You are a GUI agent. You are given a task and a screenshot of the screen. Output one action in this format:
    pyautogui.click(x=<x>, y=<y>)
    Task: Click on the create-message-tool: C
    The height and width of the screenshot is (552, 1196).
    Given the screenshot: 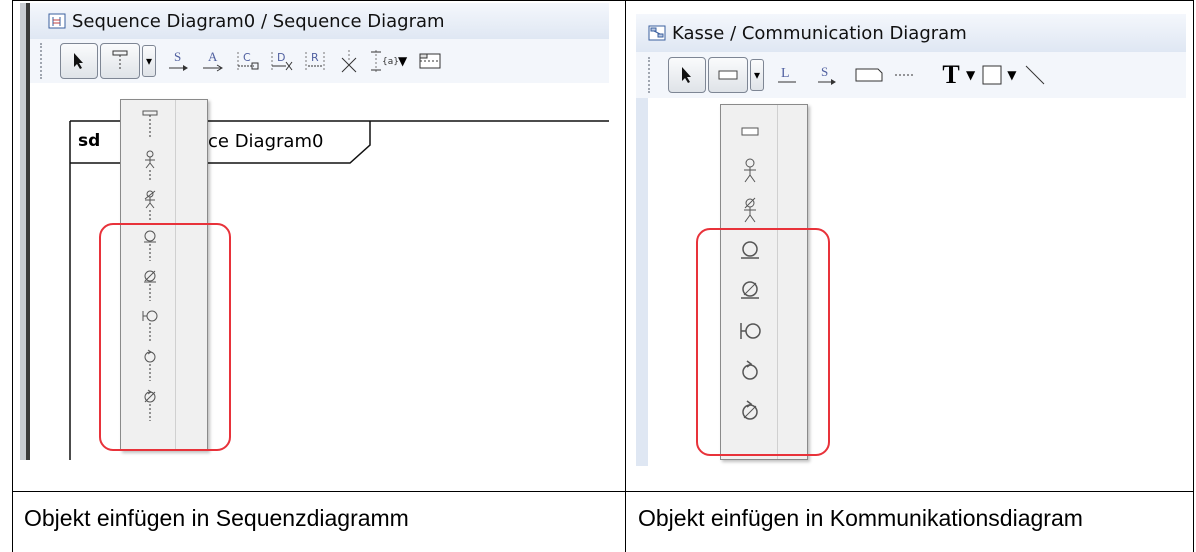 What is the action you would take?
    pyautogui.click(x=247, y=61)
    